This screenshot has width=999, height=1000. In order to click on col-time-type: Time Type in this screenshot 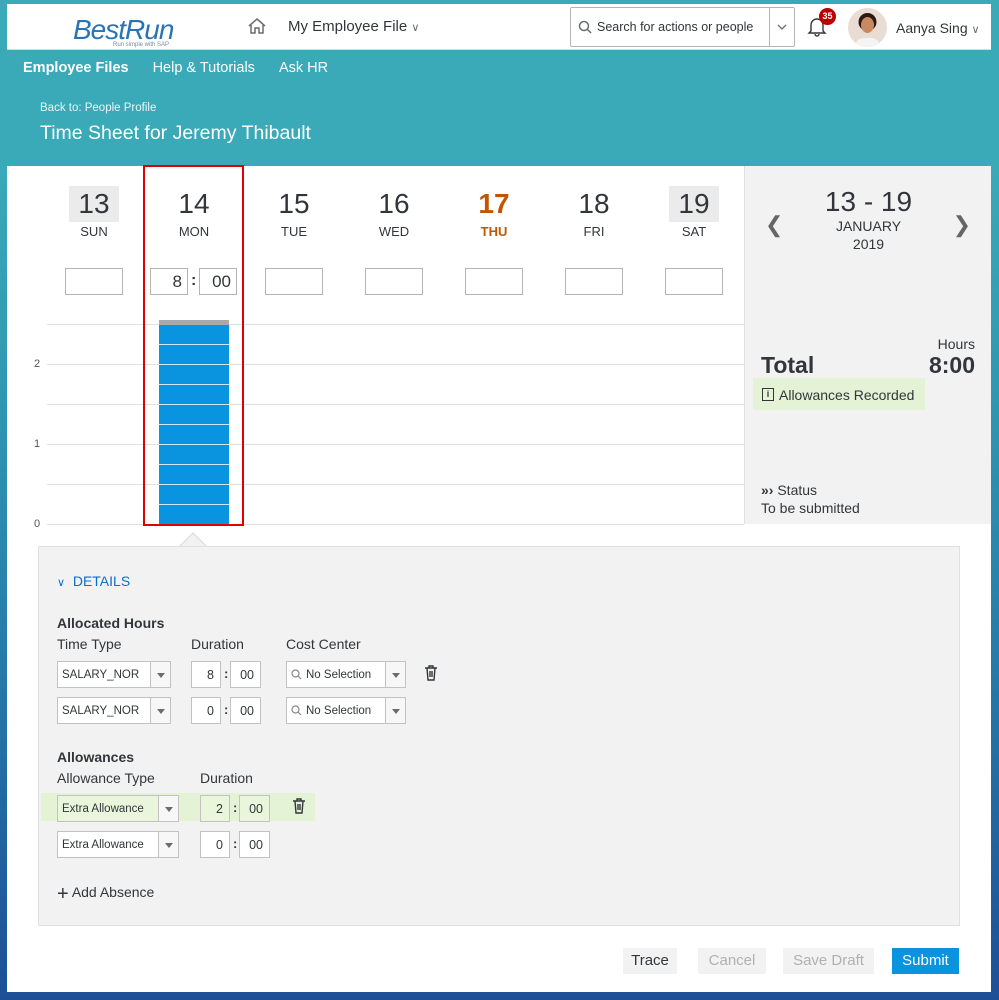, I will do `click(89, 644)`.